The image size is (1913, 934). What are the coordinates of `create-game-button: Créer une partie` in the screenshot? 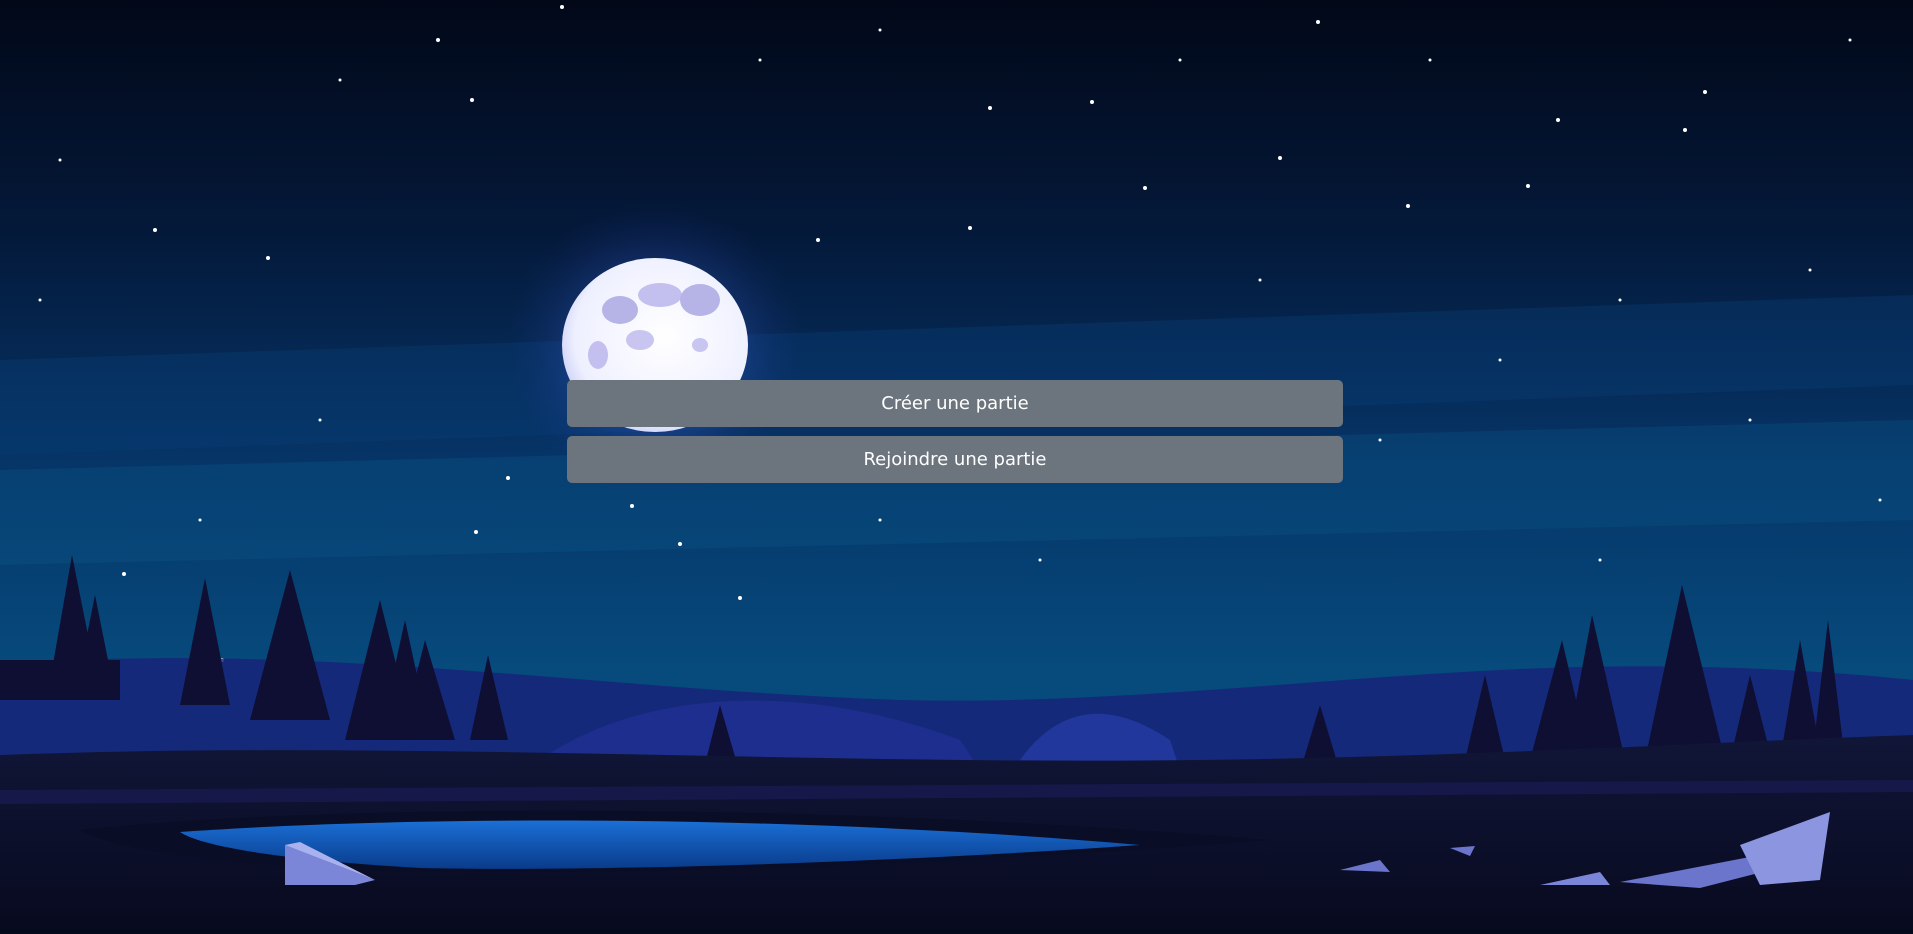 It's located at (955, 403).